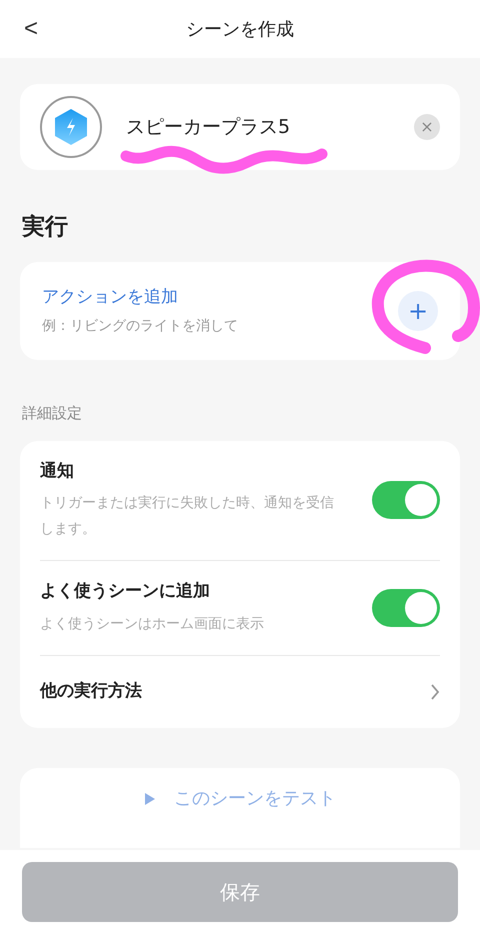 The image size is (480, 935). I want to click on other-methods-row: 他の実行方法, so click(240, 692).